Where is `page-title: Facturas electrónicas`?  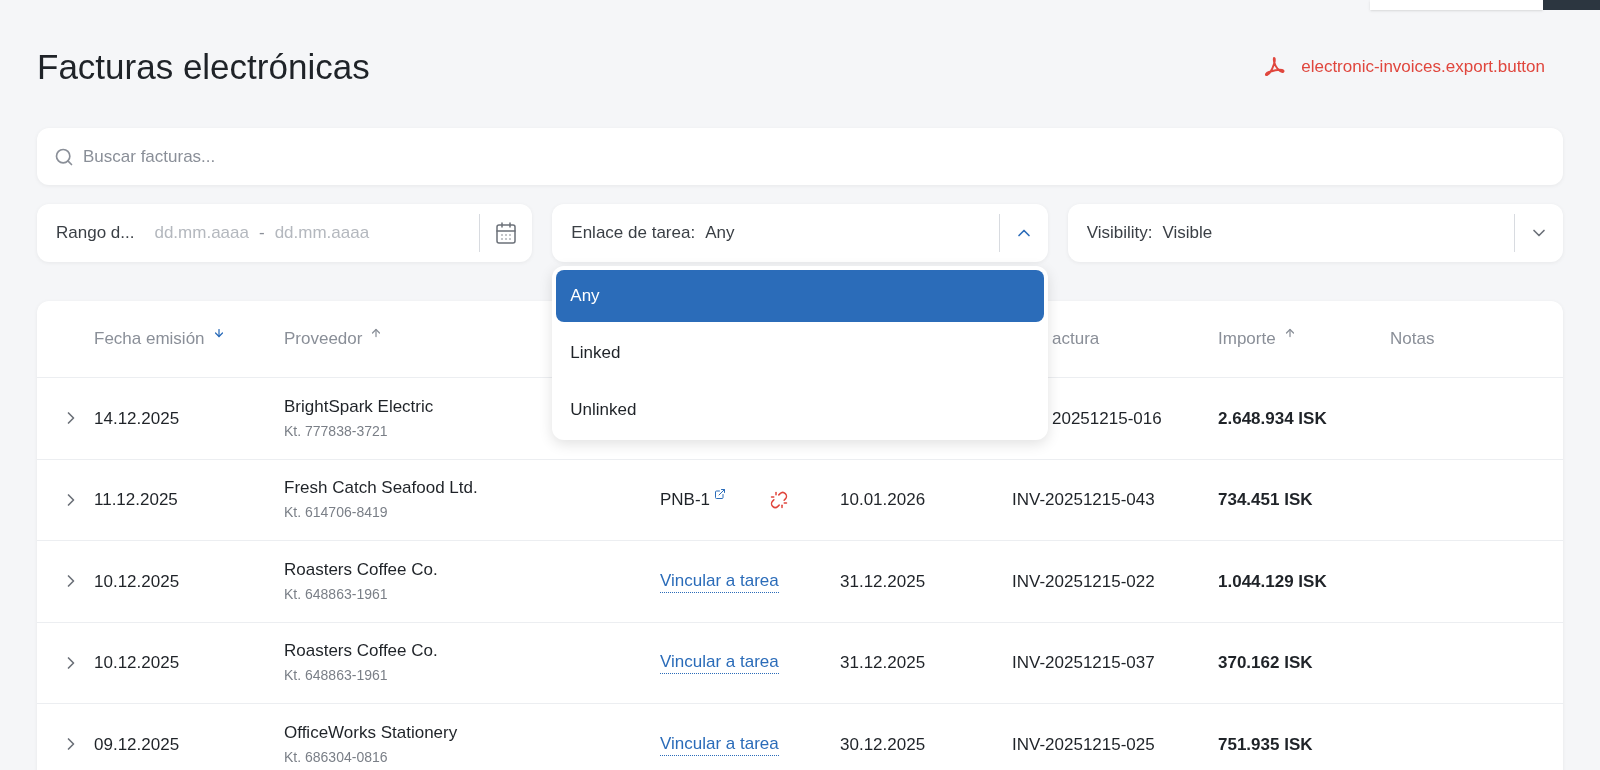
page-title: Facturas electrónicas is located at coordinates (203, 67).